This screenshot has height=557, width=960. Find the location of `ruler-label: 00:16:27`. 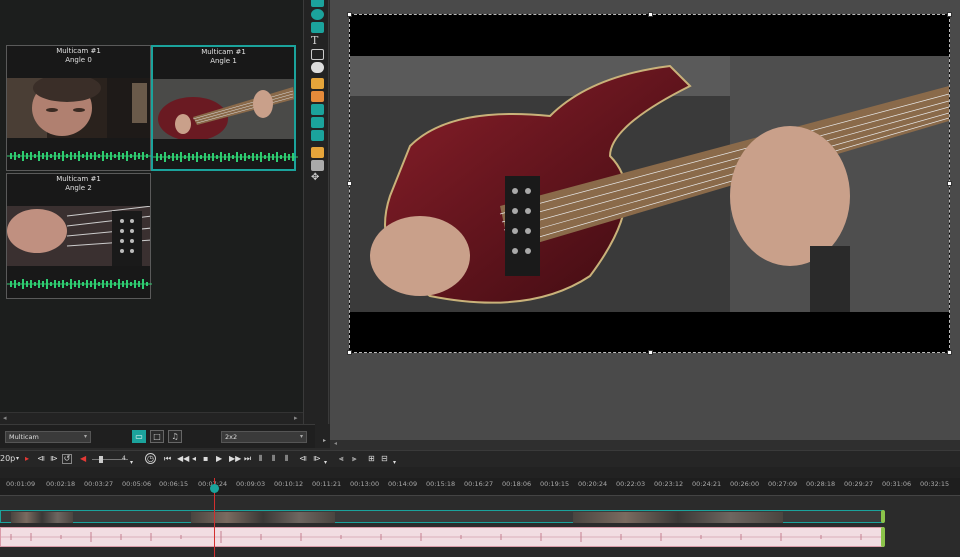

ruler-label: 00:16:27 is located at coordinates (479, 484).